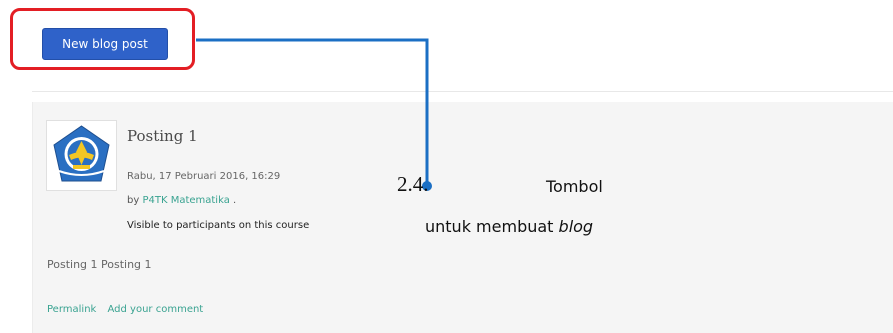  I want to click on permalink-link: Permalink, so click(71, 309).